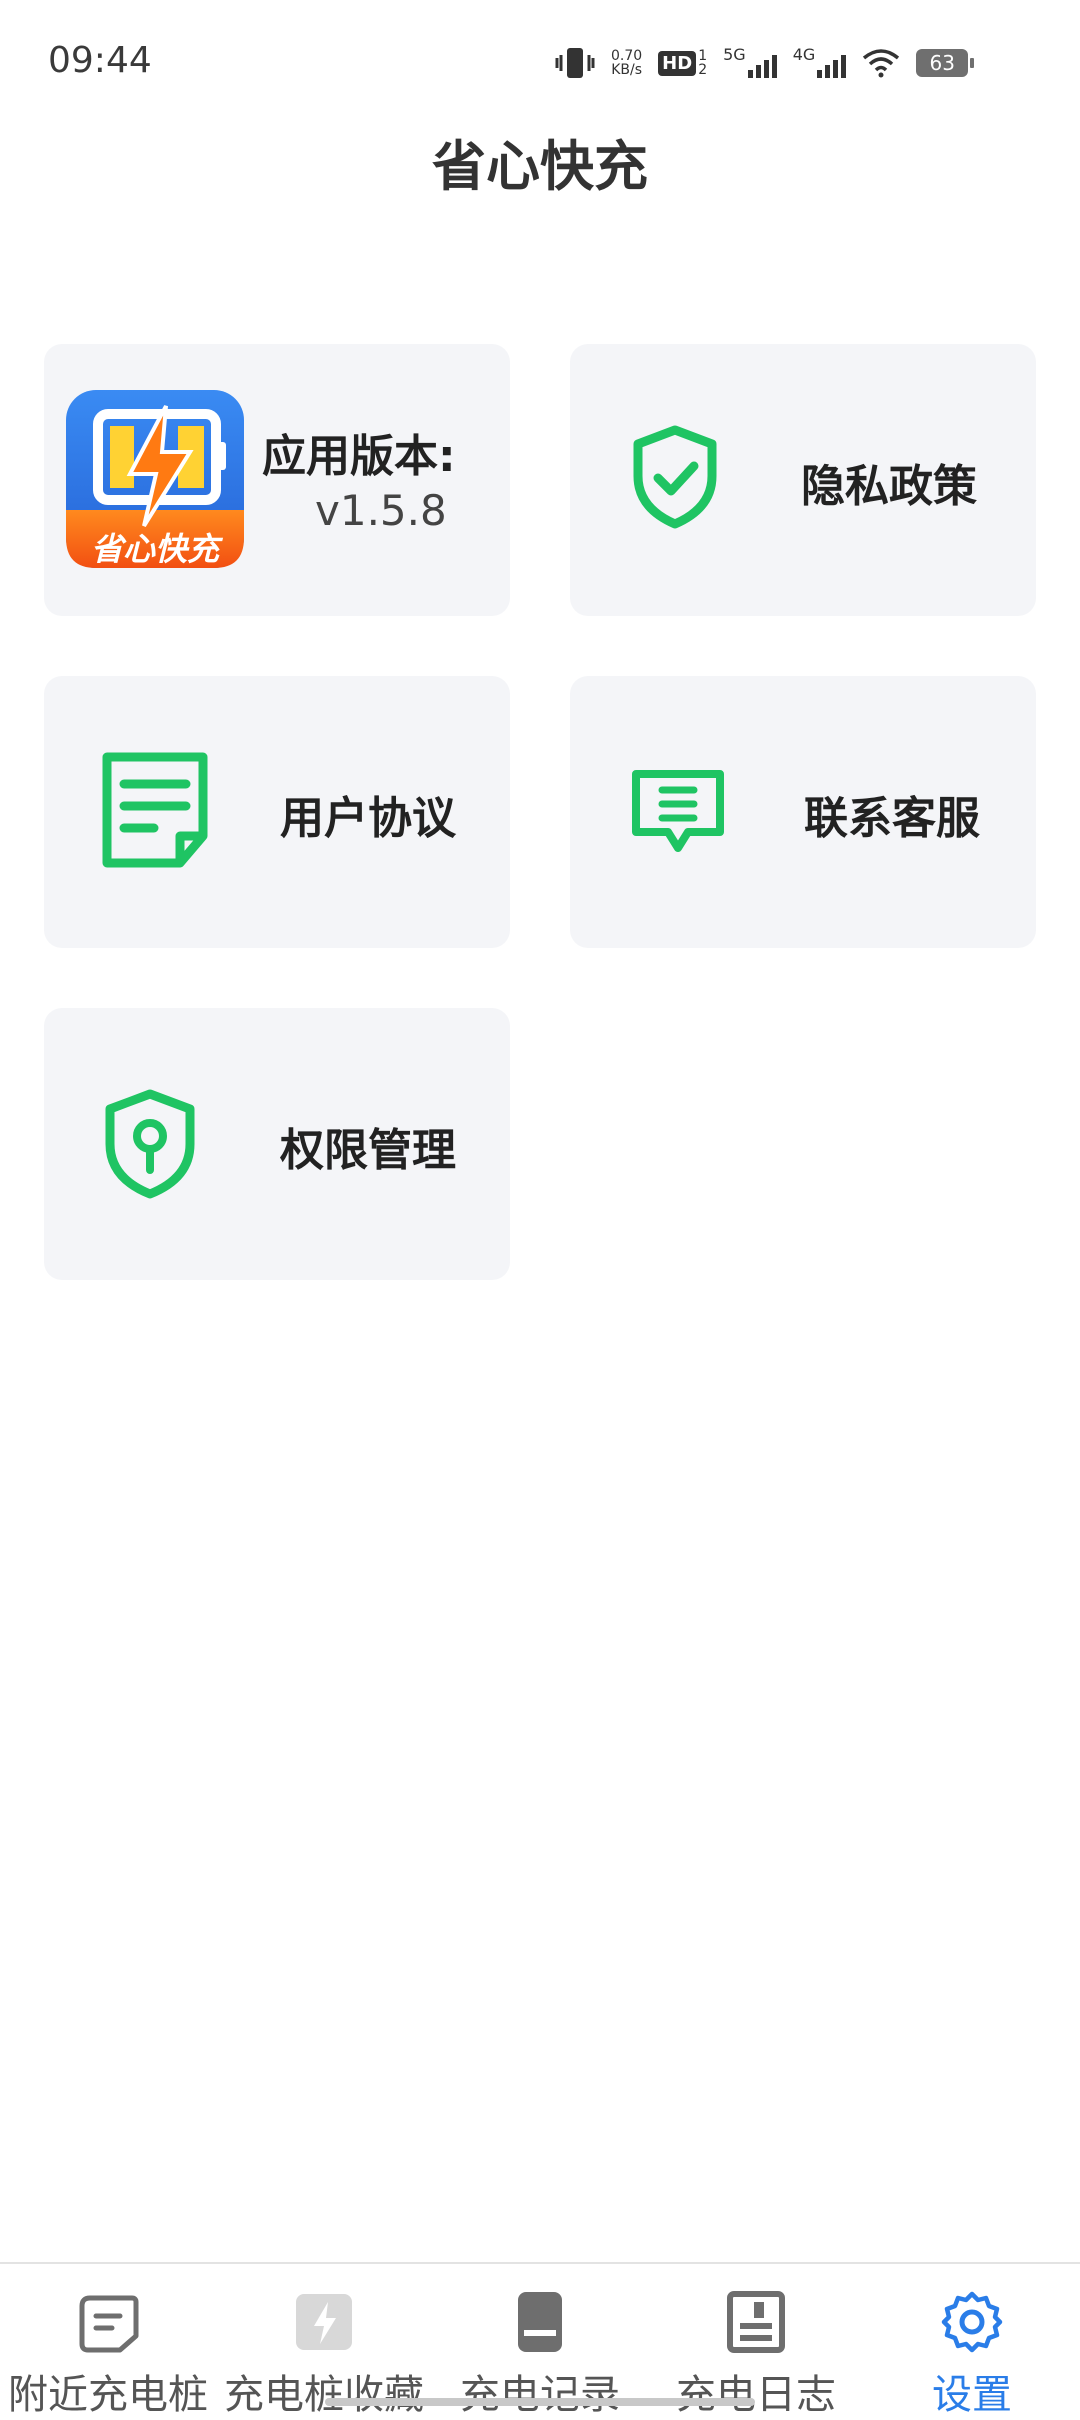  Describe the element at coordinates (575, 63) in the screenshot. I see `vibrate-icon` at that location.